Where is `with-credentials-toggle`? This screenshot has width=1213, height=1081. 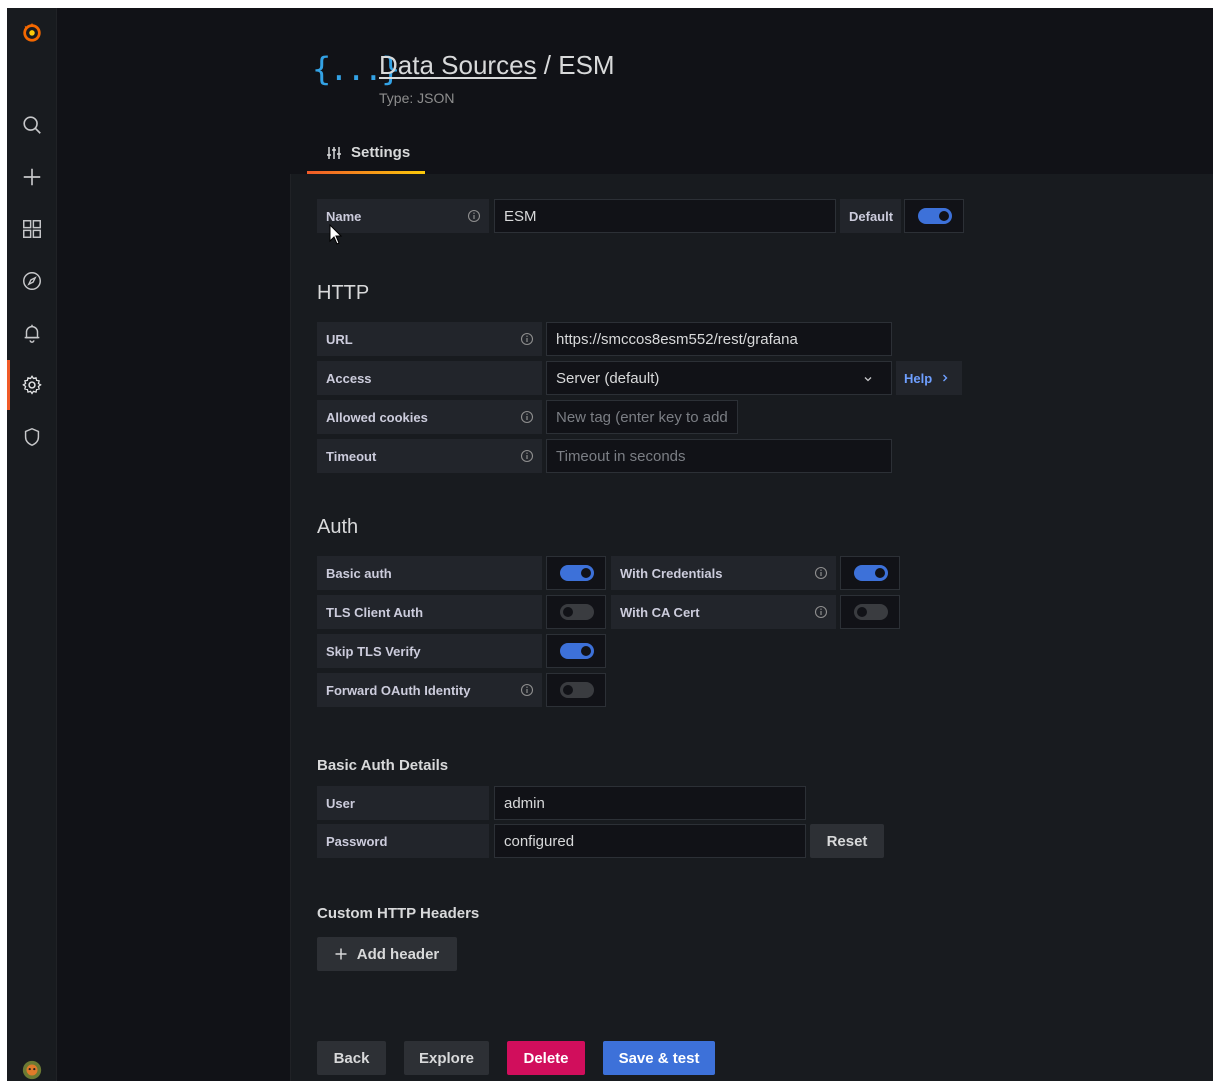
with-credentials-toggle is located at coordinates (870, 573).